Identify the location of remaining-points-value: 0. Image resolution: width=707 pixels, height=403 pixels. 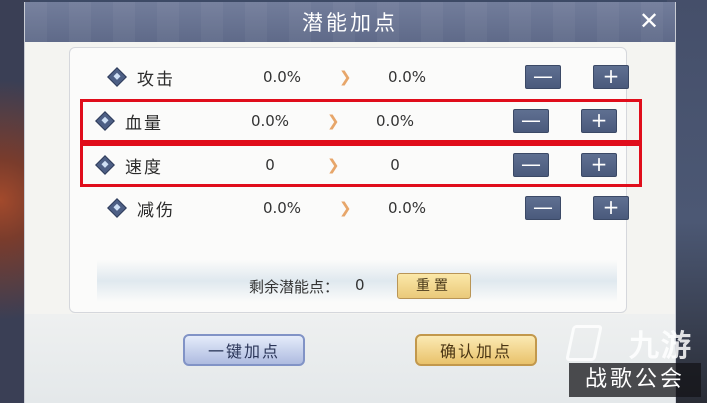
(360, 285).